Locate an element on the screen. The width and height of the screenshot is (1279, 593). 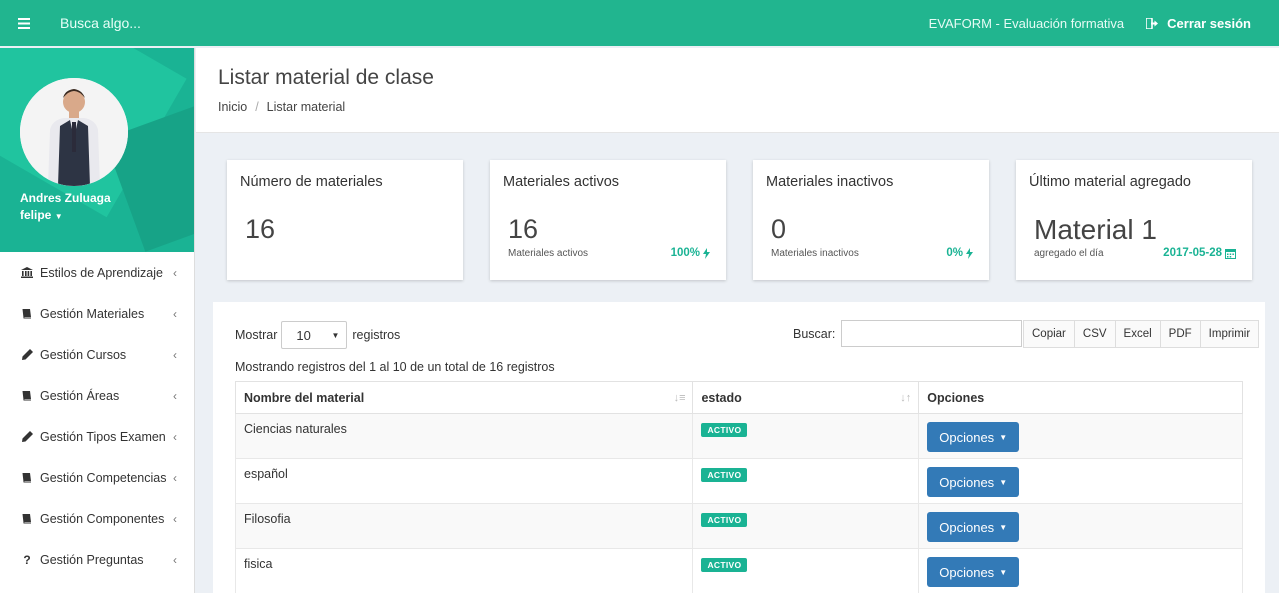
breadcrumb-home-link: Inicio is located at coordinates (232, 107).